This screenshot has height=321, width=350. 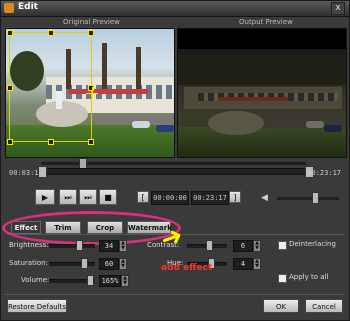 I want to click on saturation-label: Saturation:, so click(x=28, y=263).